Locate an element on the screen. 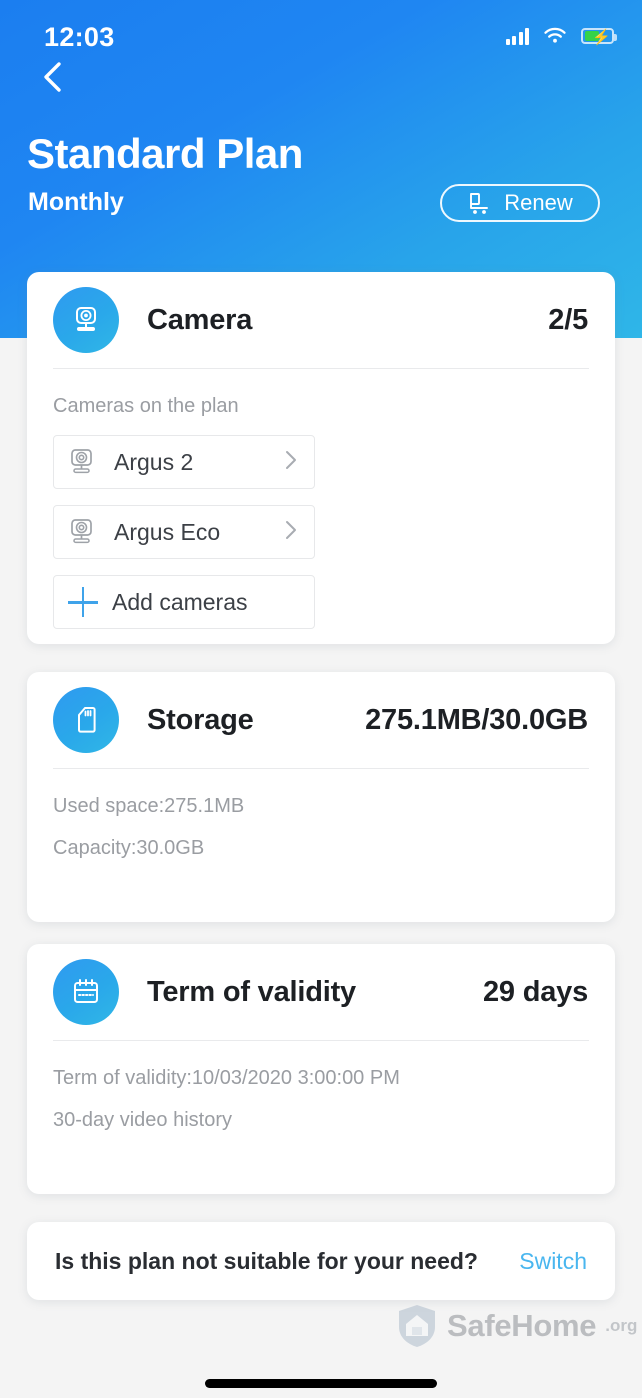 This screenshot has width=642, height=1398. add-cameras-label: Add cameras is located at coordinates (180, 601).